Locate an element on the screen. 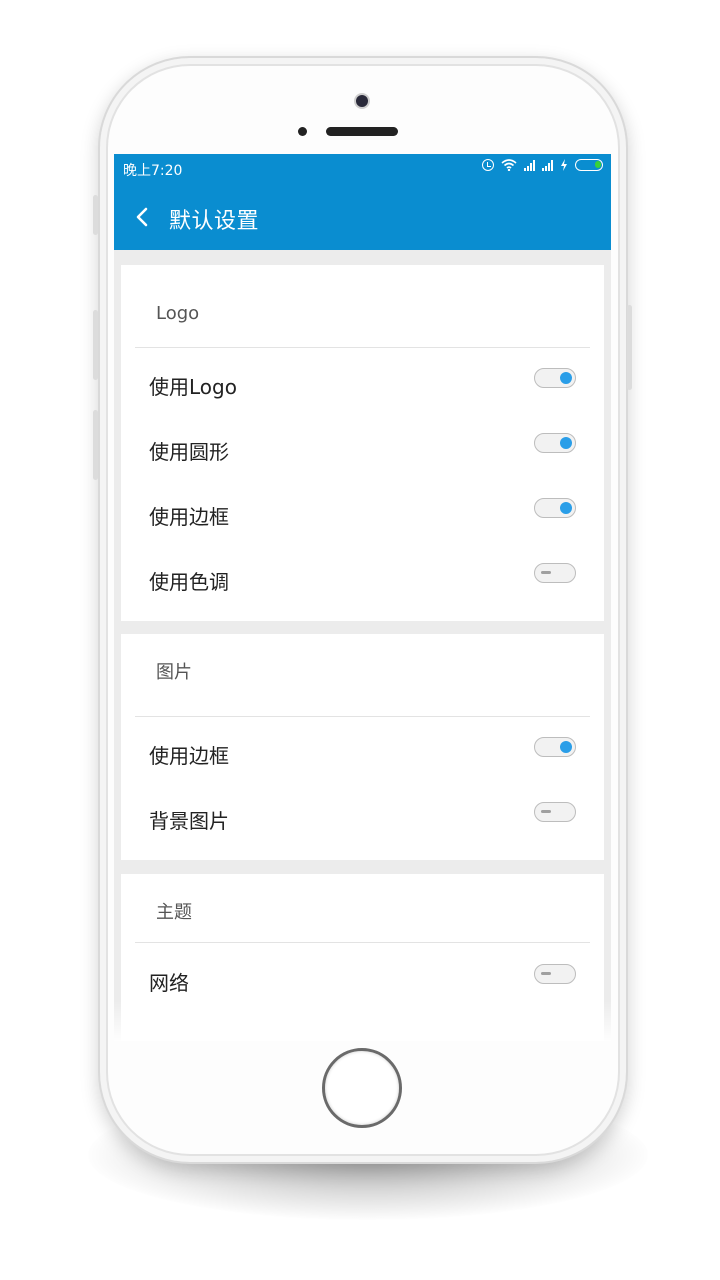  page-title: 默认设置 is located at coordinates (214, 221).